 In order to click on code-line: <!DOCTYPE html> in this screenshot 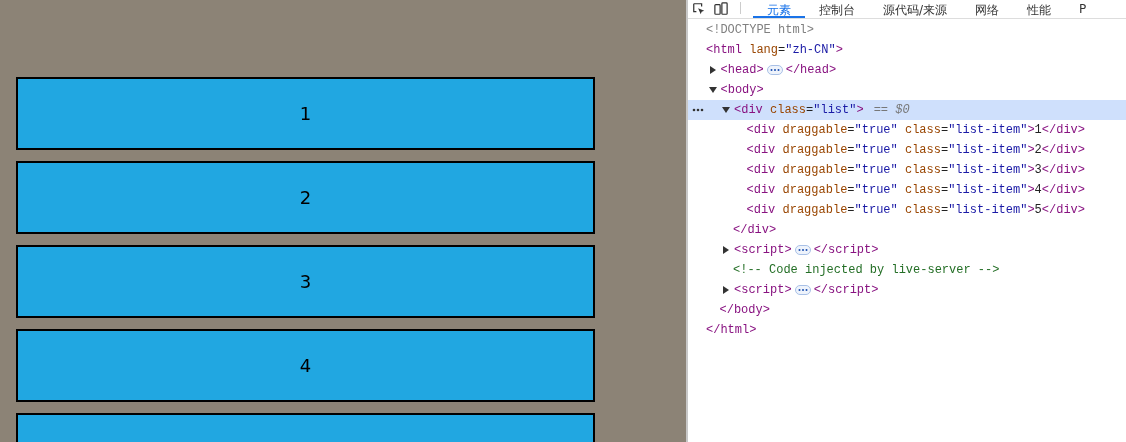, I will do `click(760, 30)`.